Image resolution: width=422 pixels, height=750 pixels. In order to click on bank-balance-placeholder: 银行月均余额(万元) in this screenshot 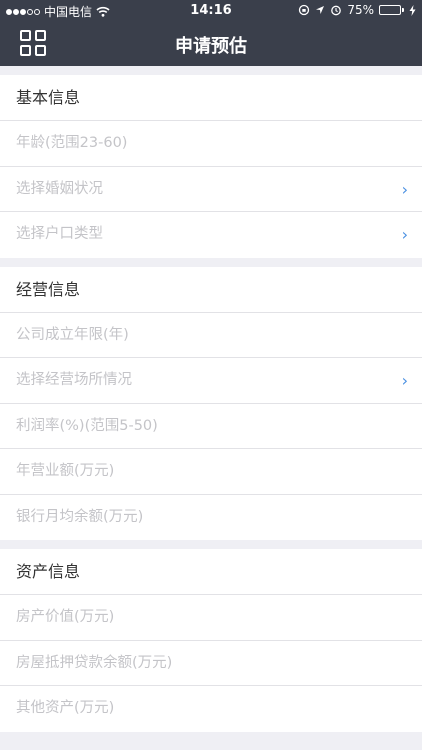, I will do `click(80, 516)`.